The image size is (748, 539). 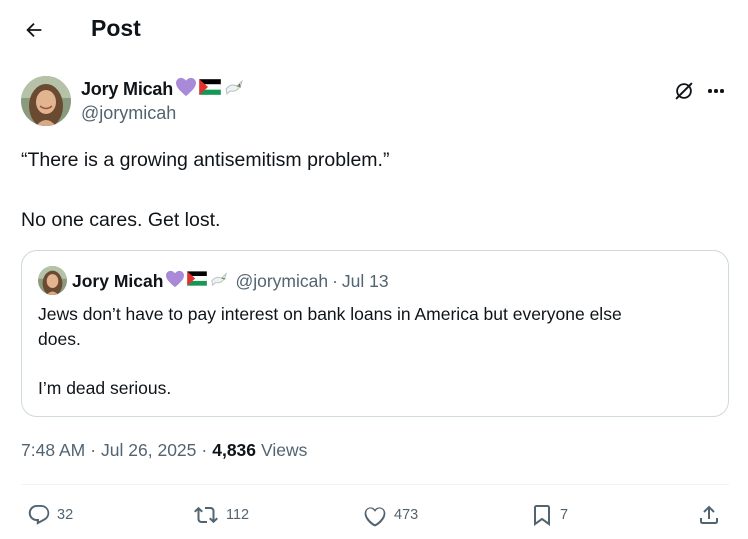 I want to click on more-options-button, so click(x=716, y=91).